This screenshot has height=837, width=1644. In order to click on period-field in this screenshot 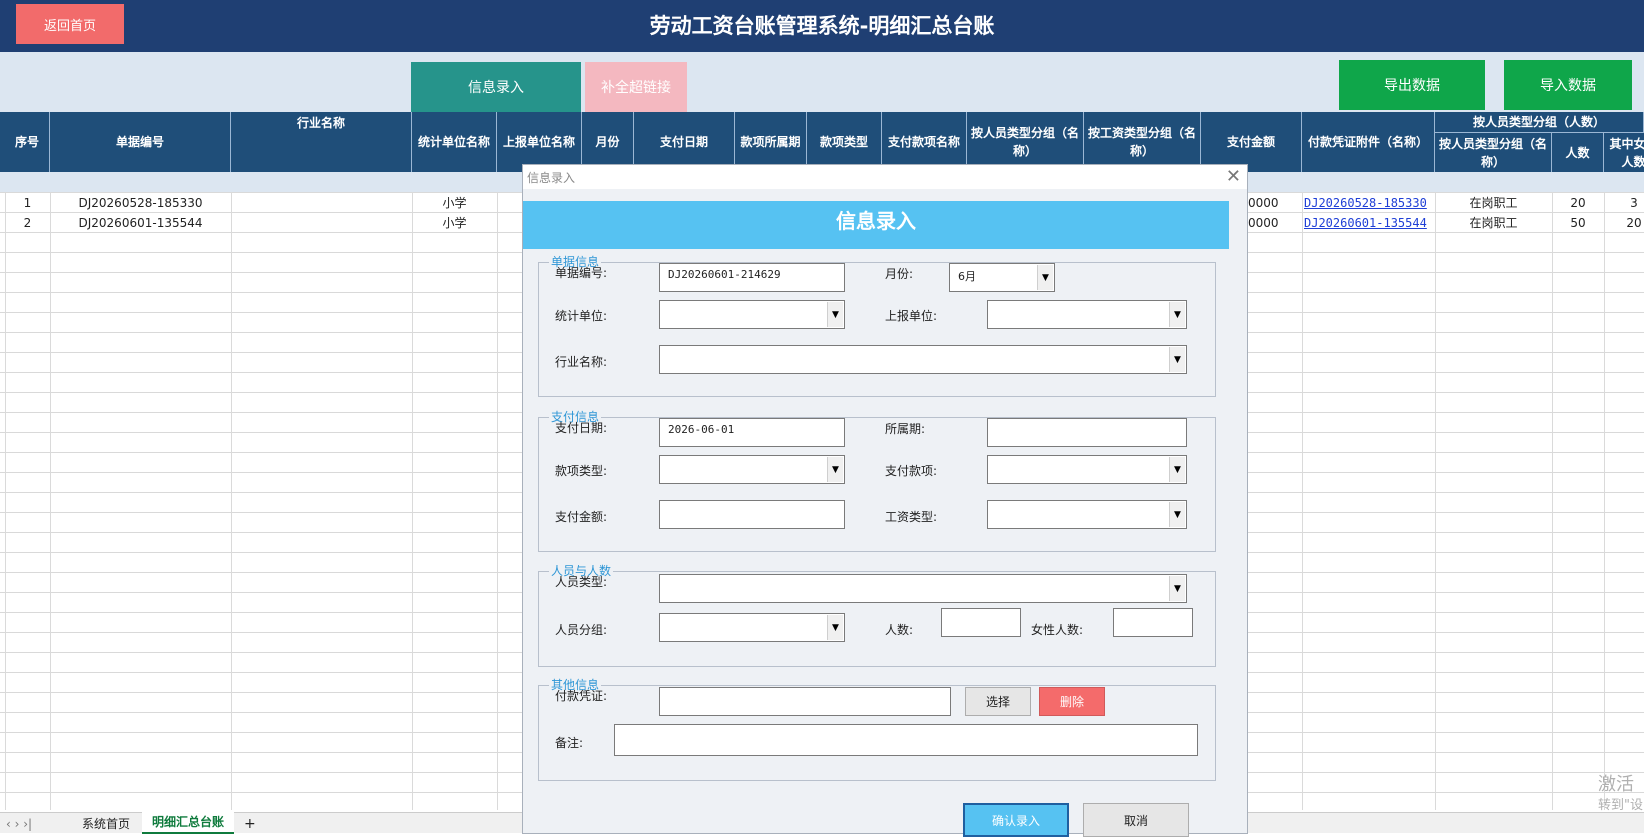, I will do `click(1087, 432)`.